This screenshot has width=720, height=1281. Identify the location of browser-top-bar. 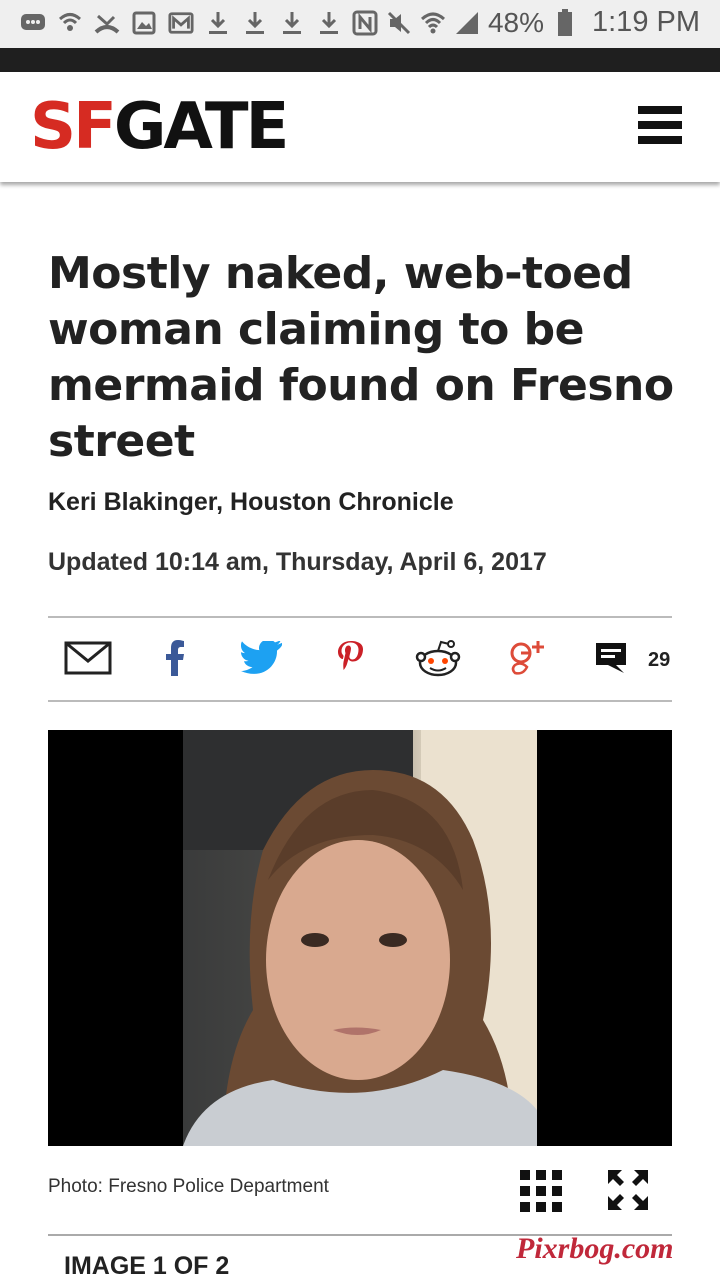
(360, 60).